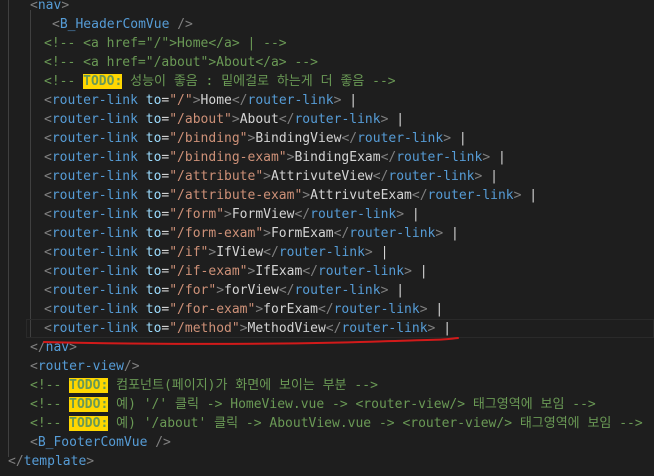  Describe the element at coordinates (30, 174) in the screenshot. I see `indent-guide-nav` at that location.